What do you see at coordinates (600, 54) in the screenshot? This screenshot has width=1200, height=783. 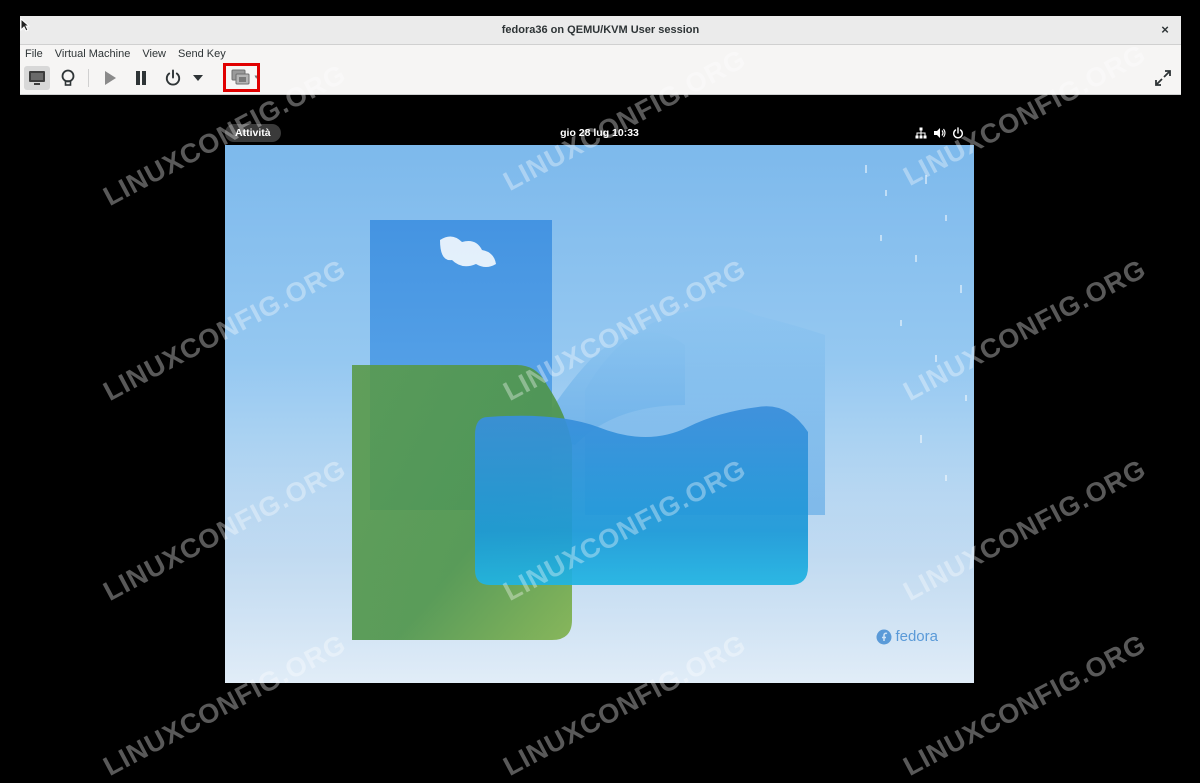 I see `menu-bar: File Virtual Machine View Send Key` at bounding box center [600, 54].